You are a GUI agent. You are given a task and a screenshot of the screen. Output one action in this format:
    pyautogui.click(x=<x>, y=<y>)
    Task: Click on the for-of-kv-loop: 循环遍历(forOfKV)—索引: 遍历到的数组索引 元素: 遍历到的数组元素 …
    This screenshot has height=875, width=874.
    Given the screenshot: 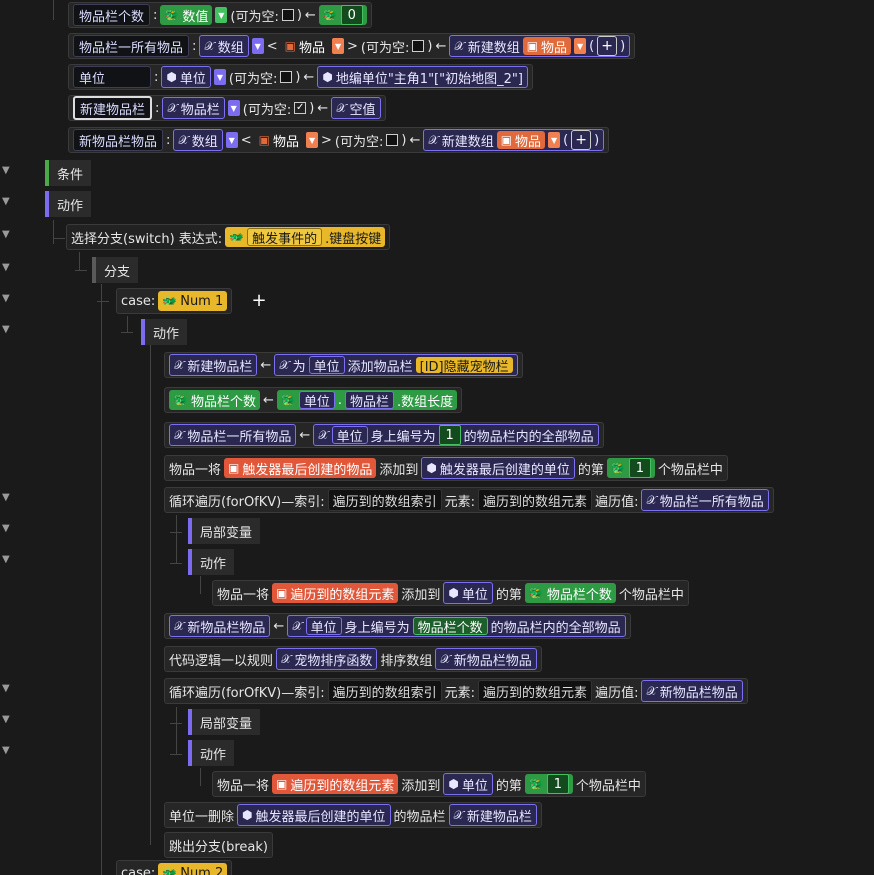 What is the action you would take?
    pyautogui.click(x=456, y=691)
    